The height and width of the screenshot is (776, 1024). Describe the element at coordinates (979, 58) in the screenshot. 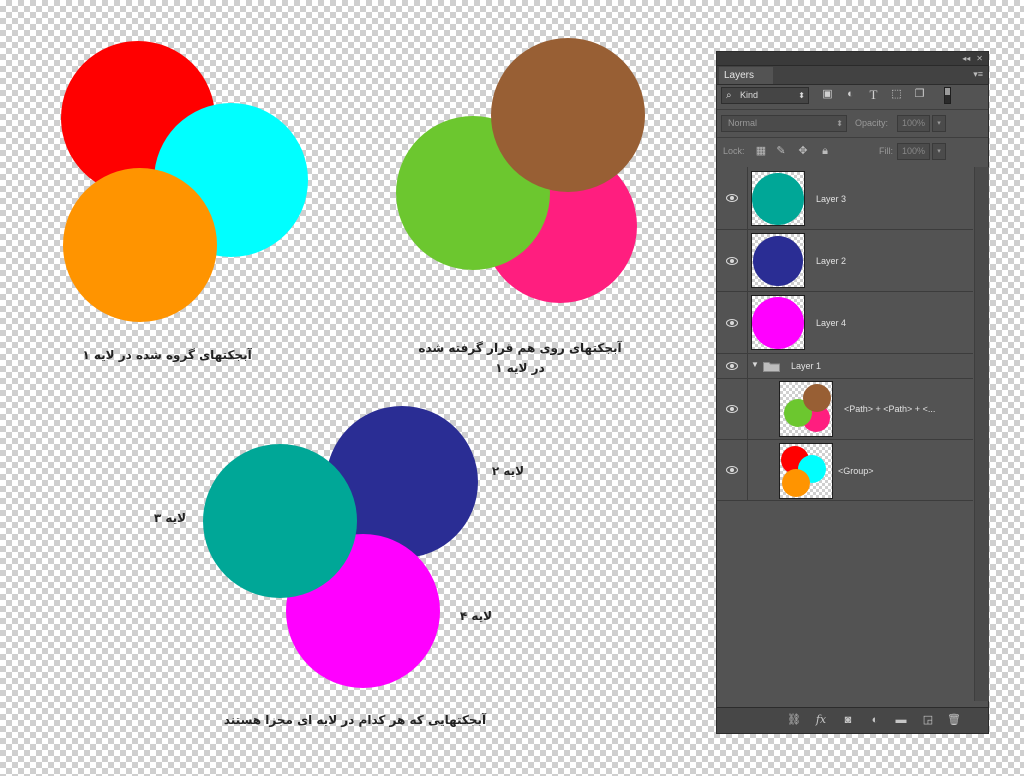

I see `close-panel-icon: ✕` at that location.